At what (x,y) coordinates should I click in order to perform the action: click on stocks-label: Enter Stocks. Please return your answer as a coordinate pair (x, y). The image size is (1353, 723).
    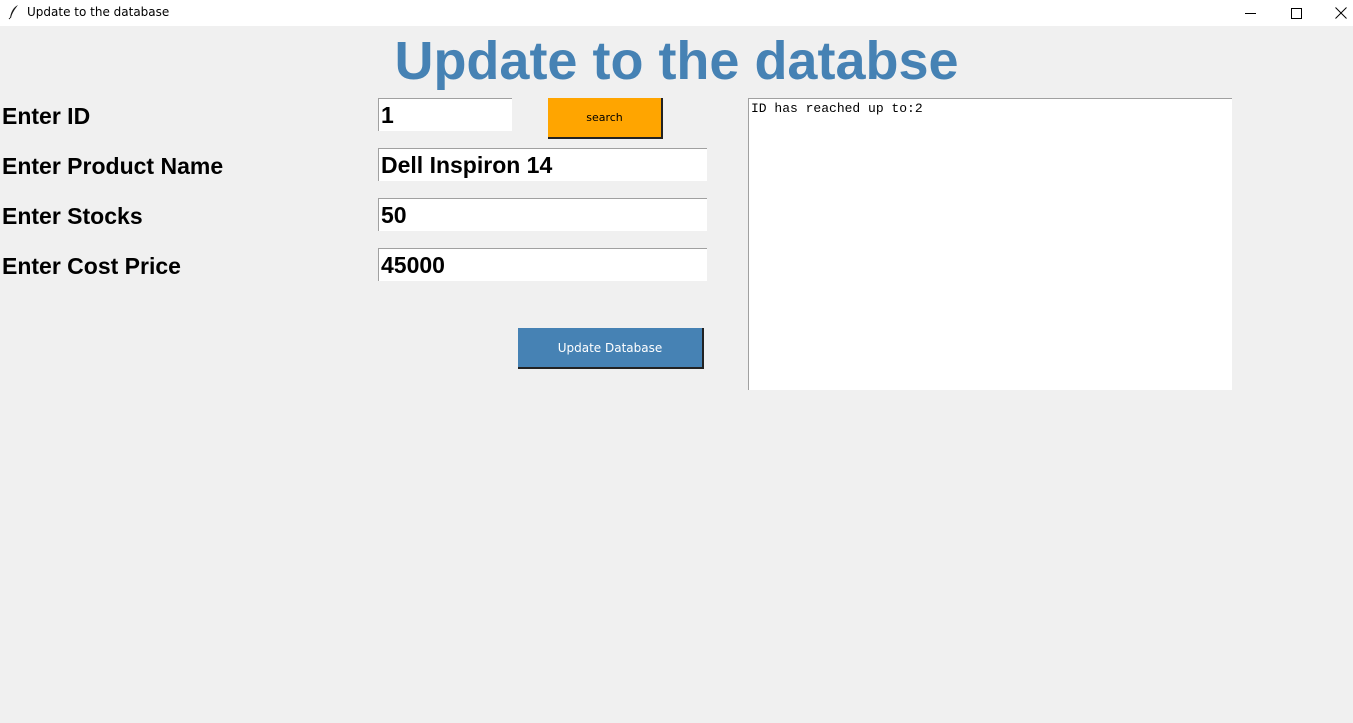
    Looking at the image, I should click on (72, 216).